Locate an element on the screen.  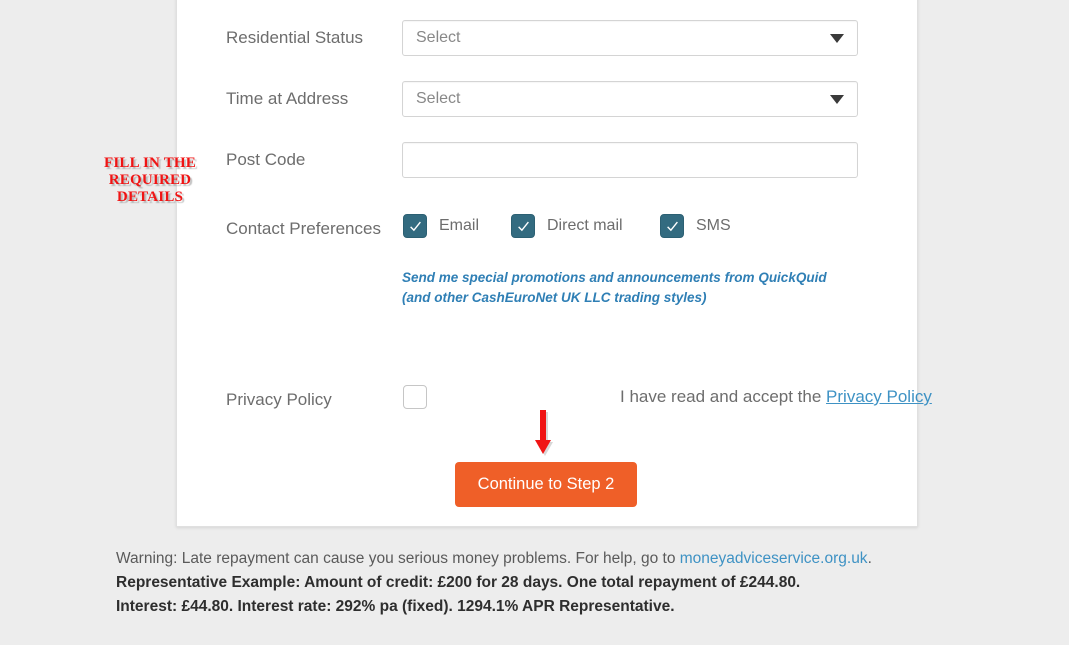
checkbox-direct-mail is located at coordinates (523, 226).